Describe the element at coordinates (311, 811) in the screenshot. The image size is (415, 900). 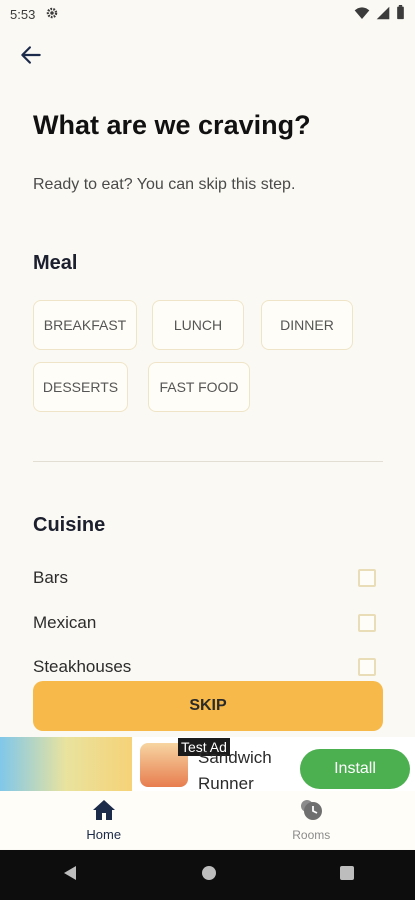
I see `rooms-clock-icon` at that location.